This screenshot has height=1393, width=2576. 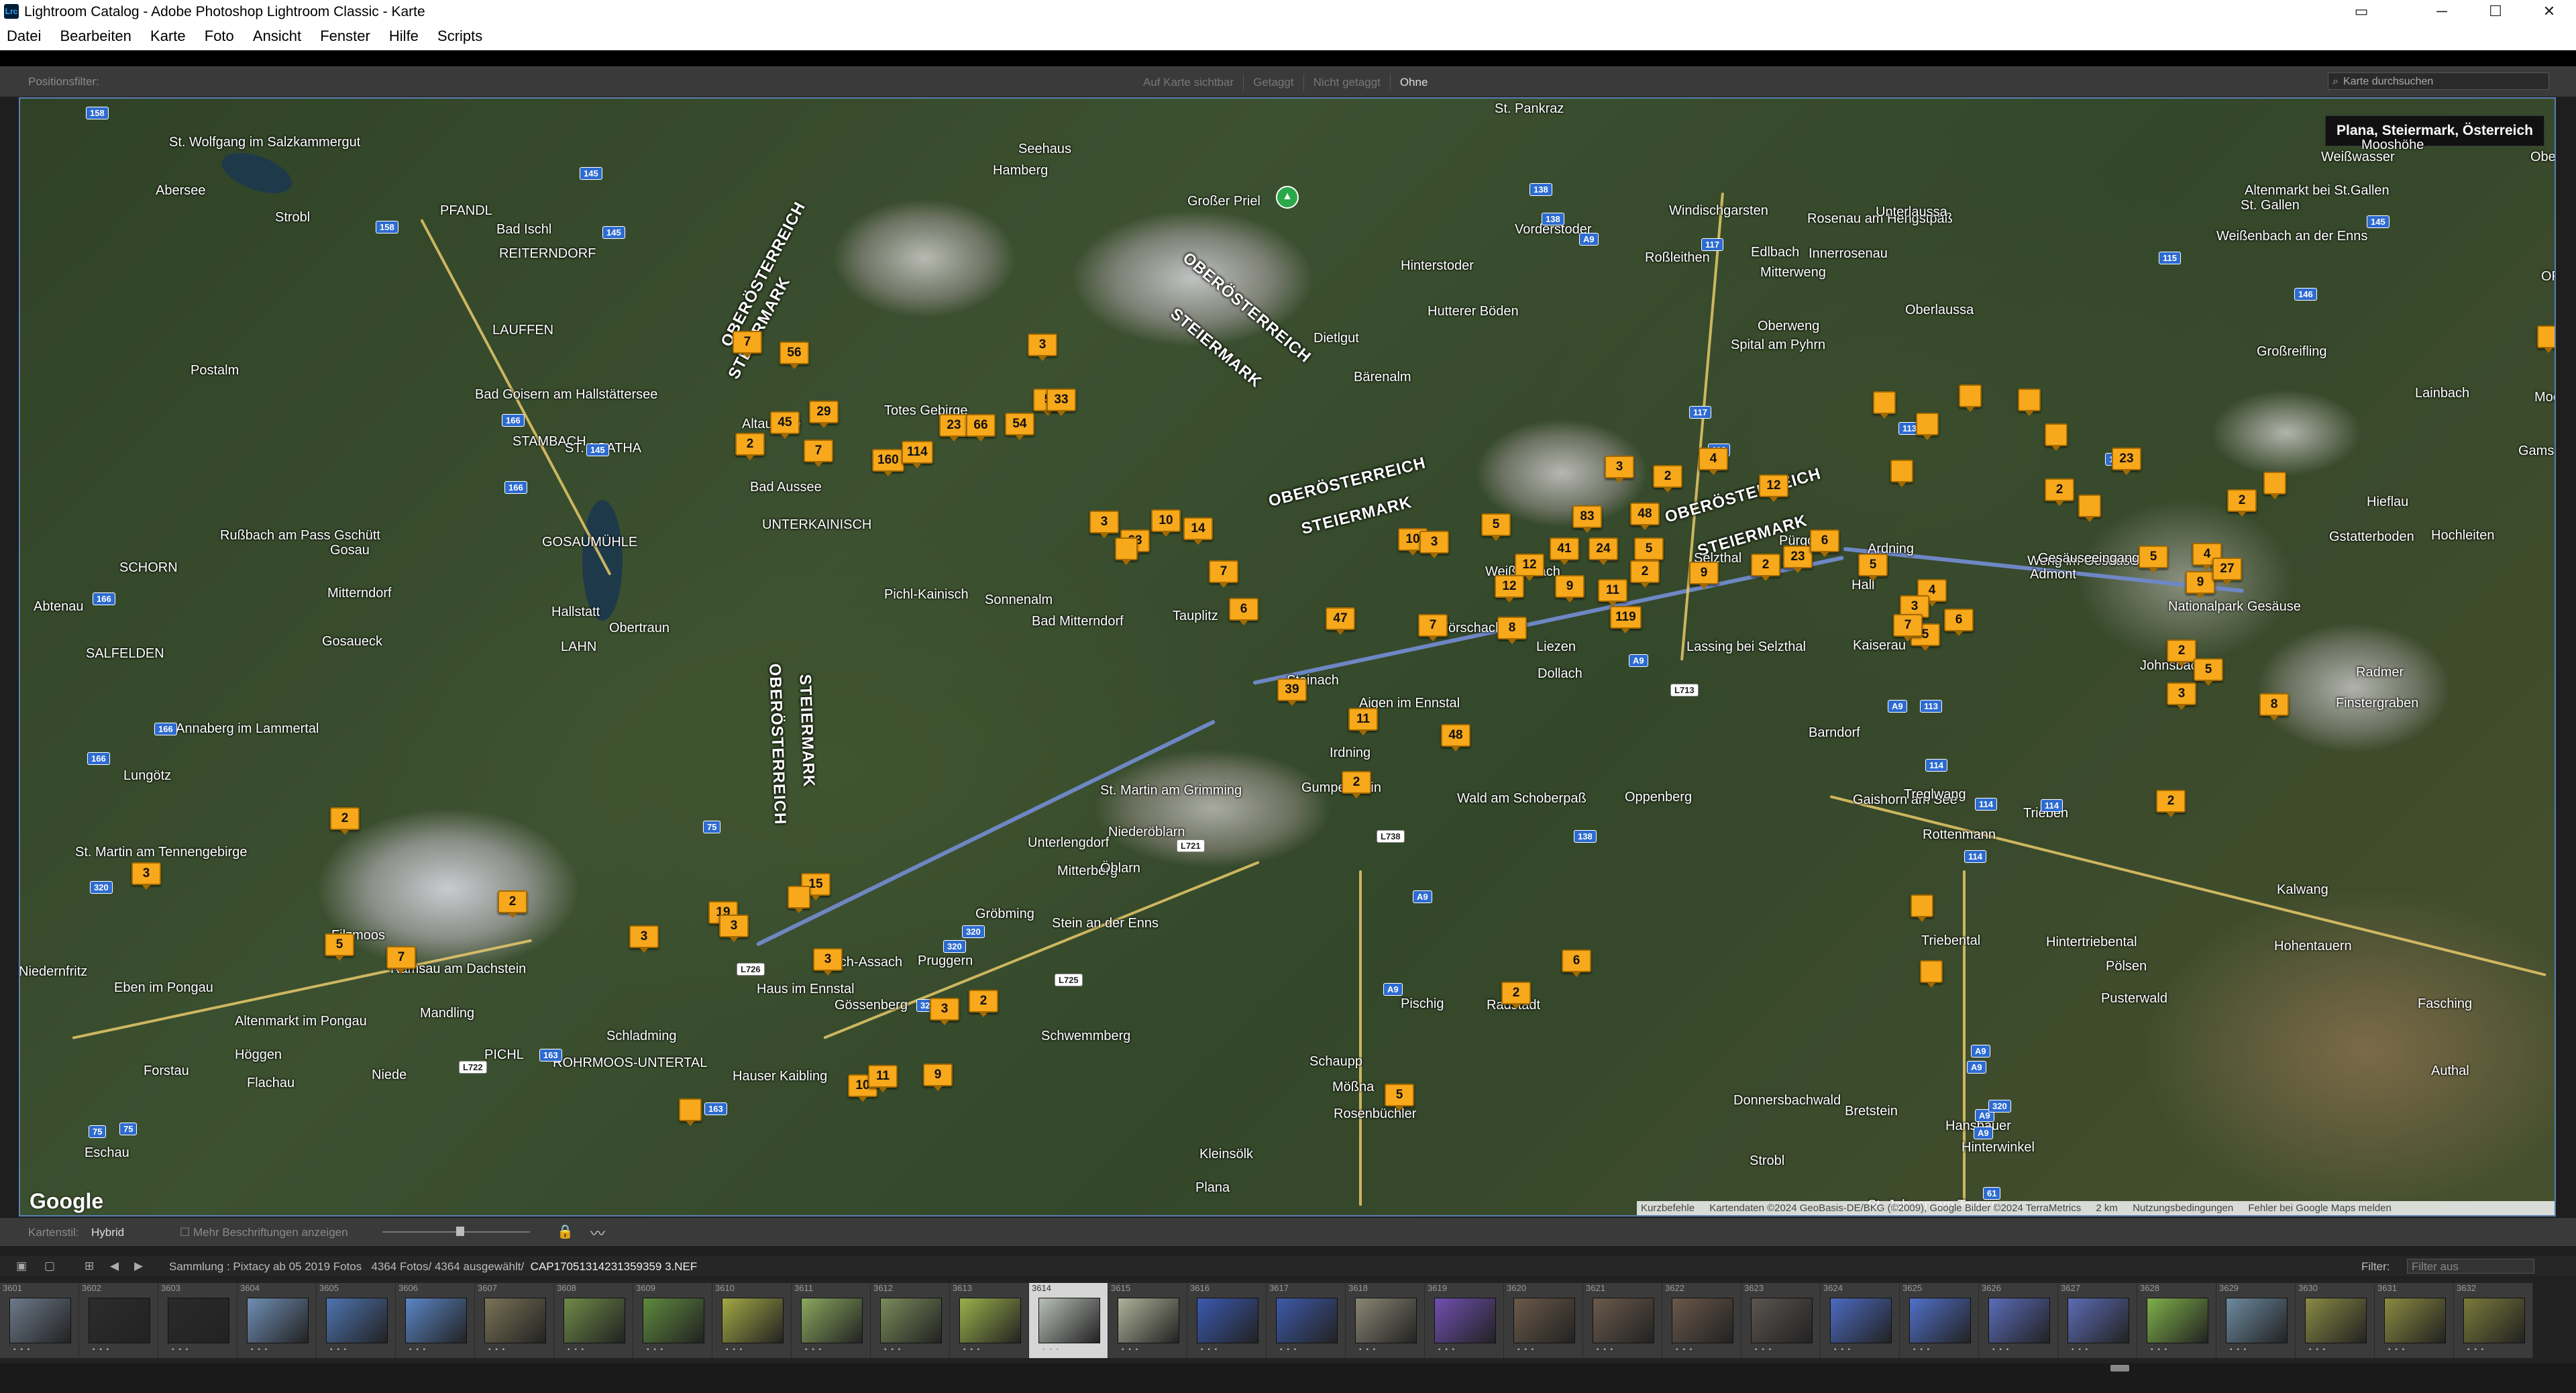 What do you see at coordinates (917, 454) in the screenshot?
I see `photo-cluster-marker: 114` at bounding box center [917, 454].